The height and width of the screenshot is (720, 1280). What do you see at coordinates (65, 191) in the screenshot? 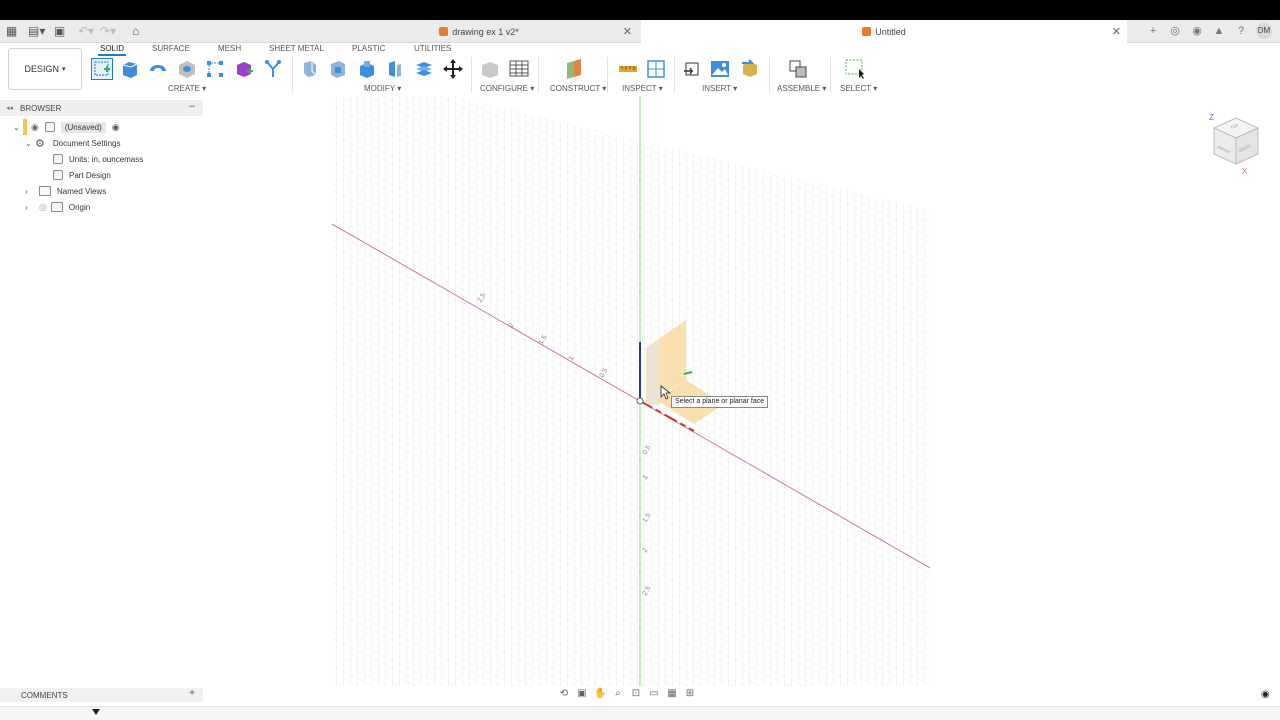
I see `browser-item-named-views: › Named Views` at bounding box center [65, 191].